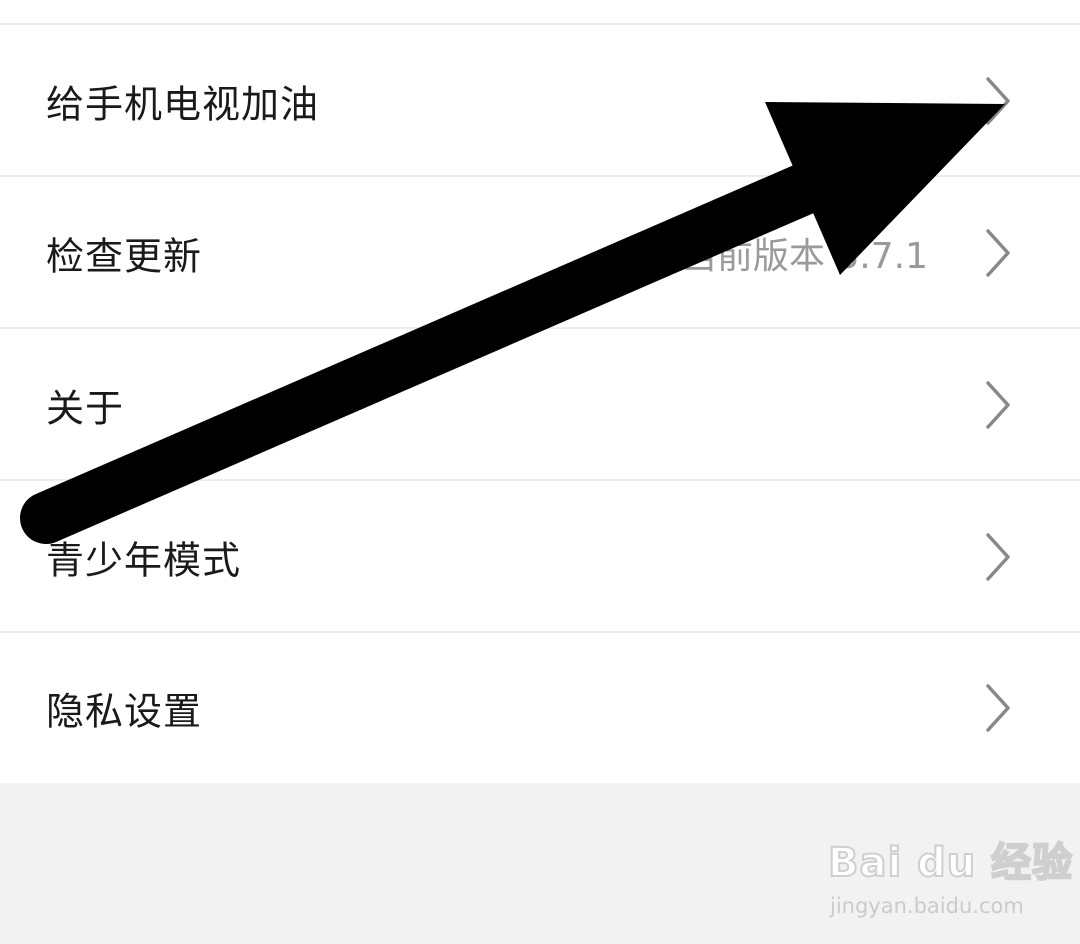  I want to click on watermark-logo: Bai du 经验, so click(950, 863).